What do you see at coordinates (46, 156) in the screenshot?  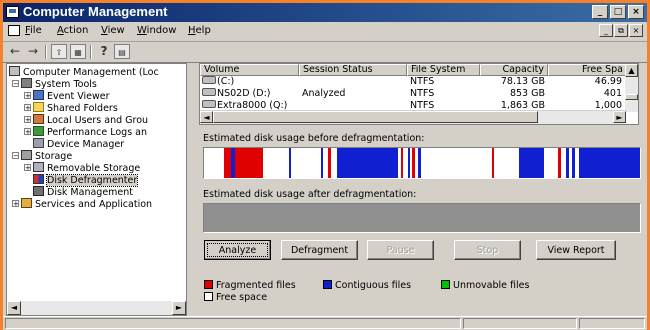 I see `tree-item-storage: Storage` at bounding box center [46, 156].